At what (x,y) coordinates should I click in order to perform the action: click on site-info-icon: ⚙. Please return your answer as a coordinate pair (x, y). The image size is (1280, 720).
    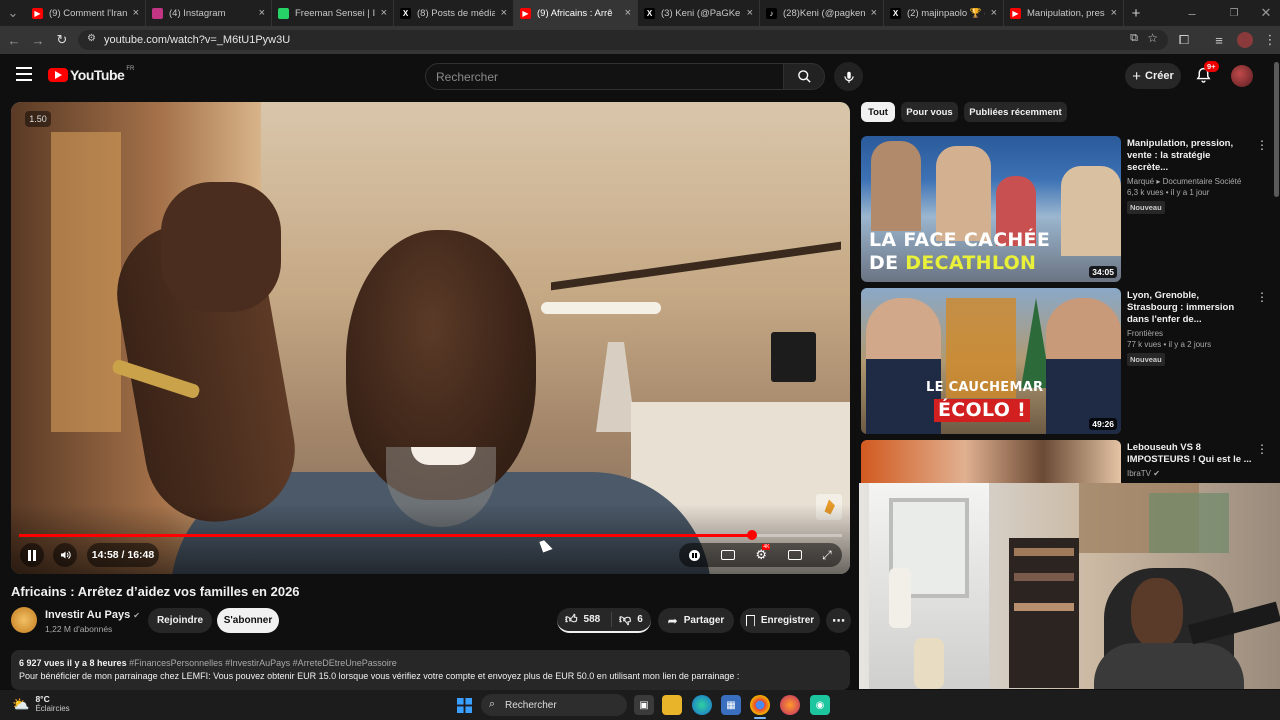
    Looking at the image, I should click on (91, 38).